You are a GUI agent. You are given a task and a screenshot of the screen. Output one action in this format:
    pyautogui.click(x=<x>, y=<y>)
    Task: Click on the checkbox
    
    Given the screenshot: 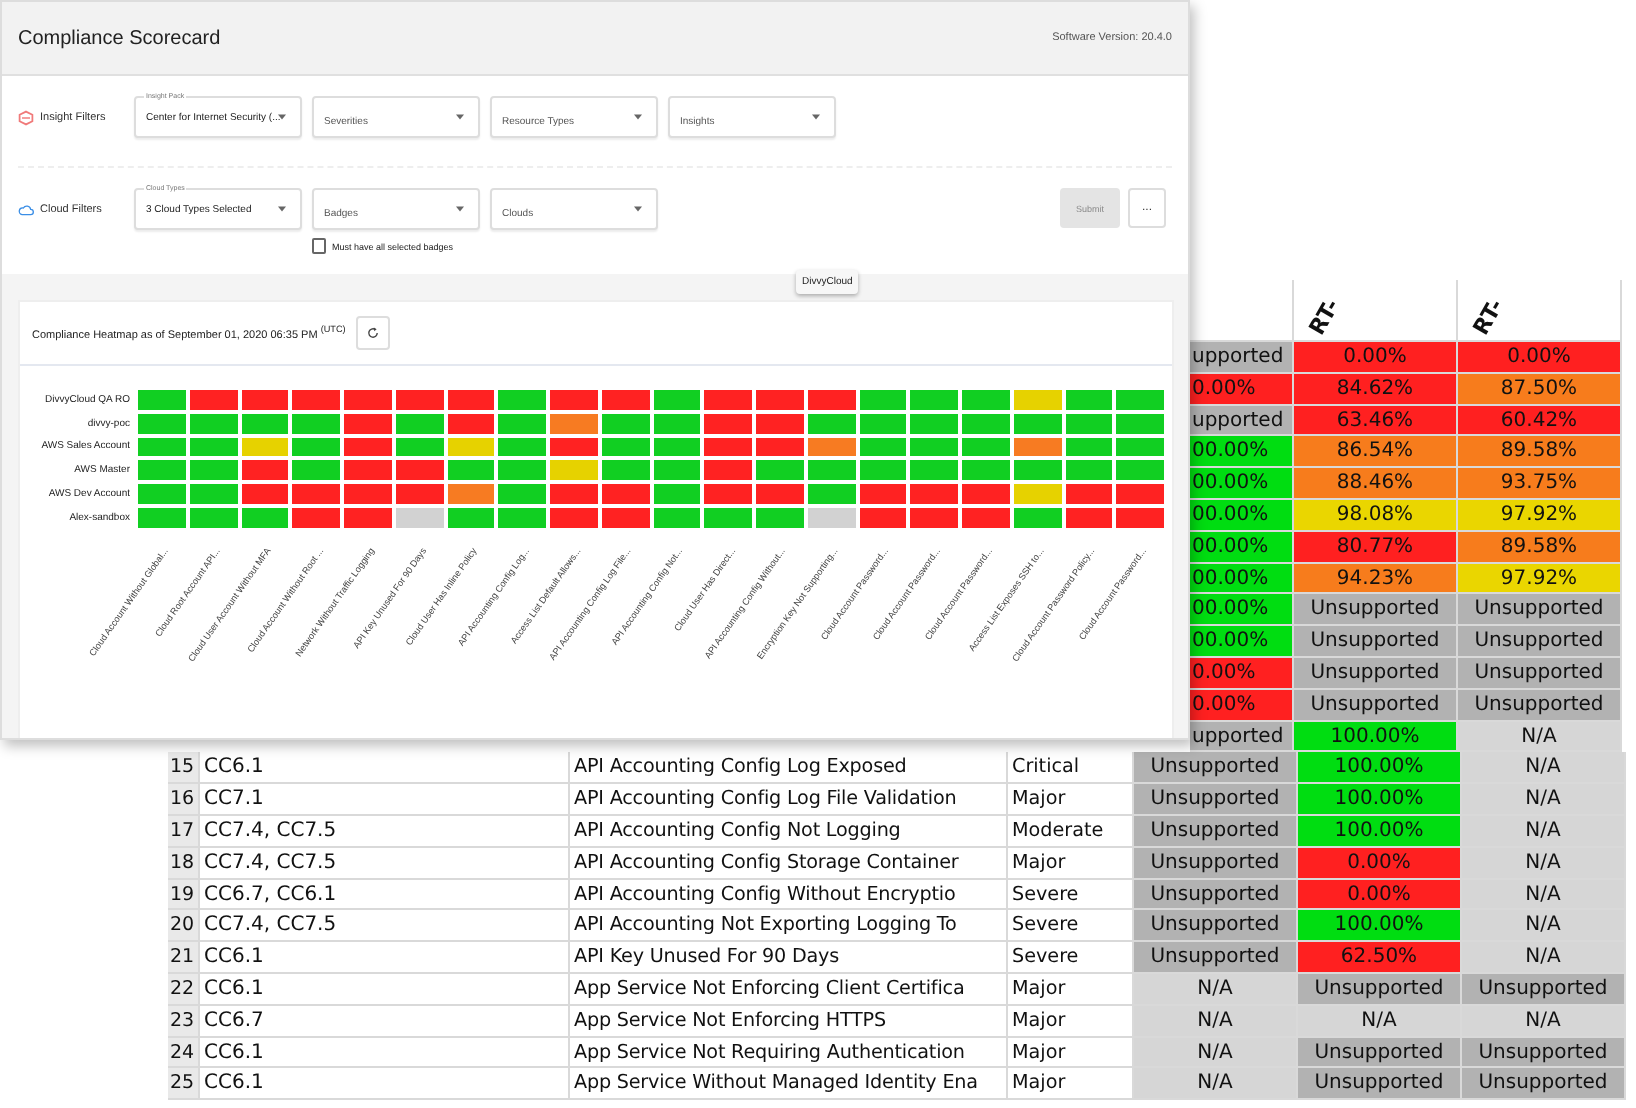 What is the action you would take?
    pyautogui.click(x=319, y=246)
    